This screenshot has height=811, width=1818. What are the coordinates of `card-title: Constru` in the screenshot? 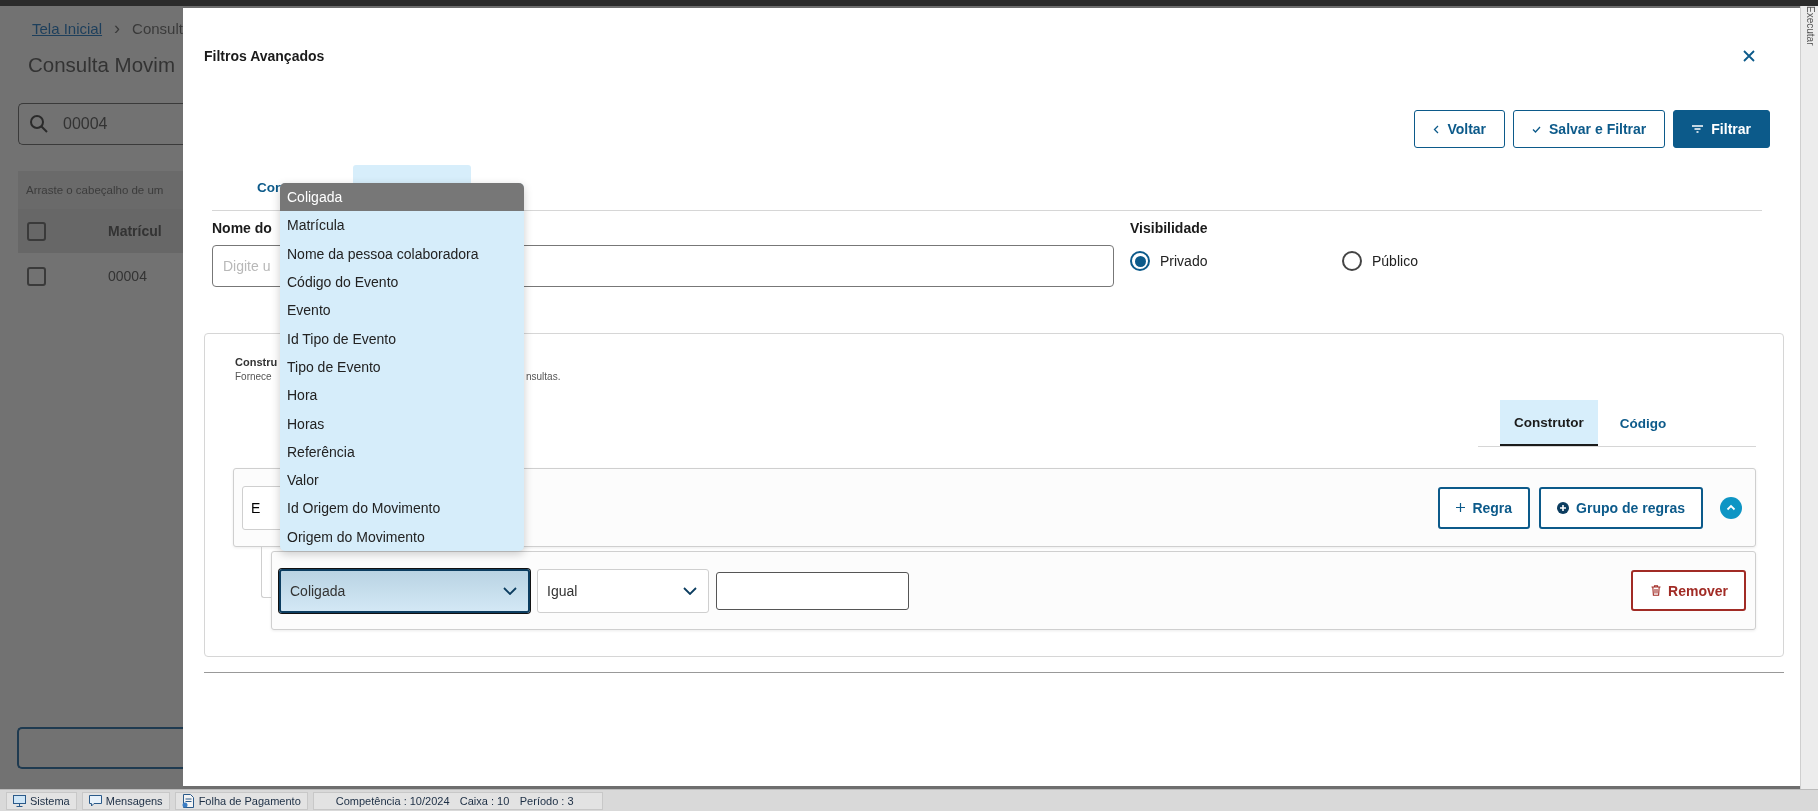 It's located at (256, 362).